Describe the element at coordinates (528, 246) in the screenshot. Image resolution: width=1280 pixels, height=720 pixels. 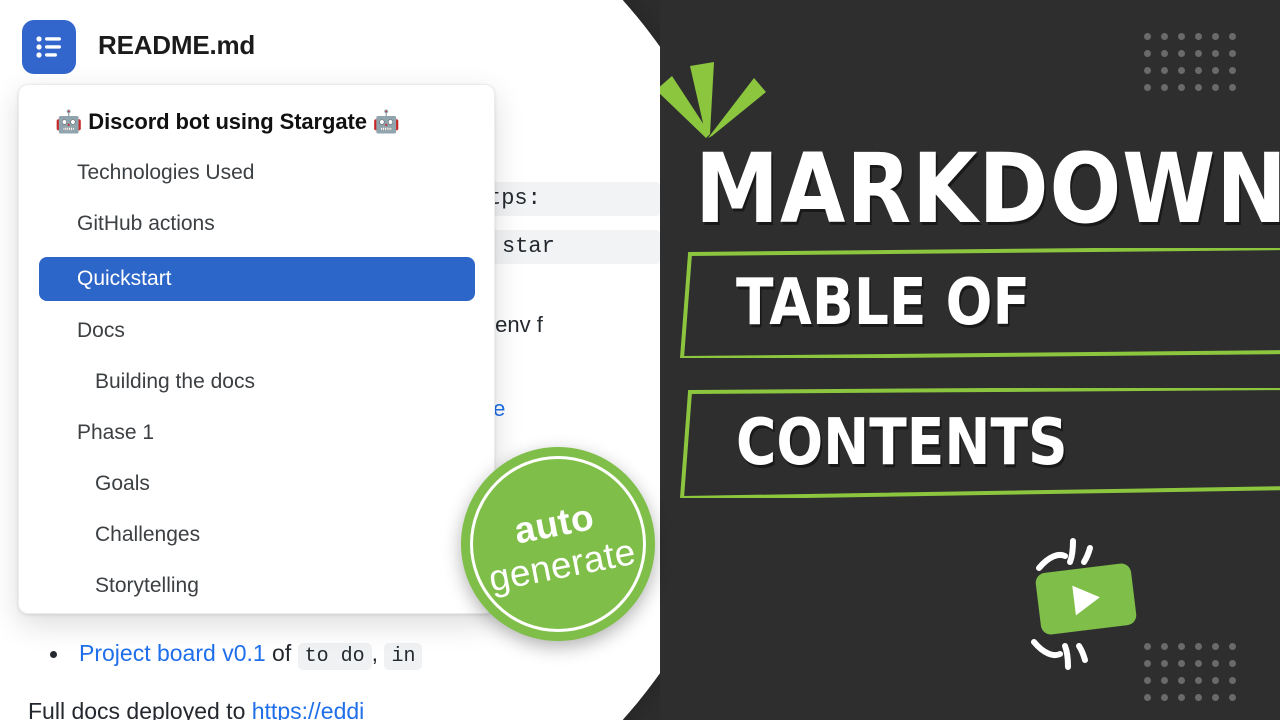
I see `code-fragment-2: star` at that location.